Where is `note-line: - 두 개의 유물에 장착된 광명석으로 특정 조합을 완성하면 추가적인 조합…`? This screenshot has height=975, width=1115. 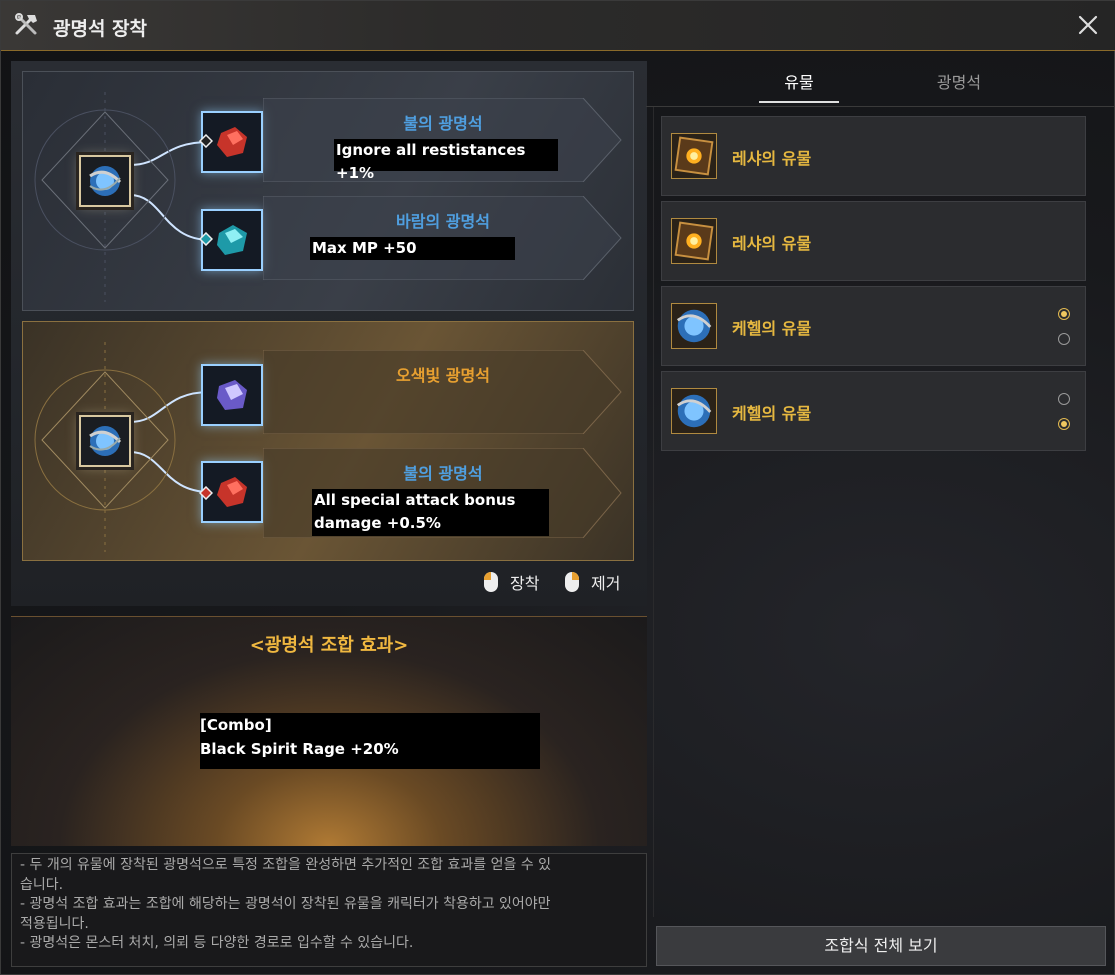 note-line: - 두 개의 유물에 장착된 광명석으로 특정 조합을 완성하면 추가적인 조합… is located at coordinates (286, 865).